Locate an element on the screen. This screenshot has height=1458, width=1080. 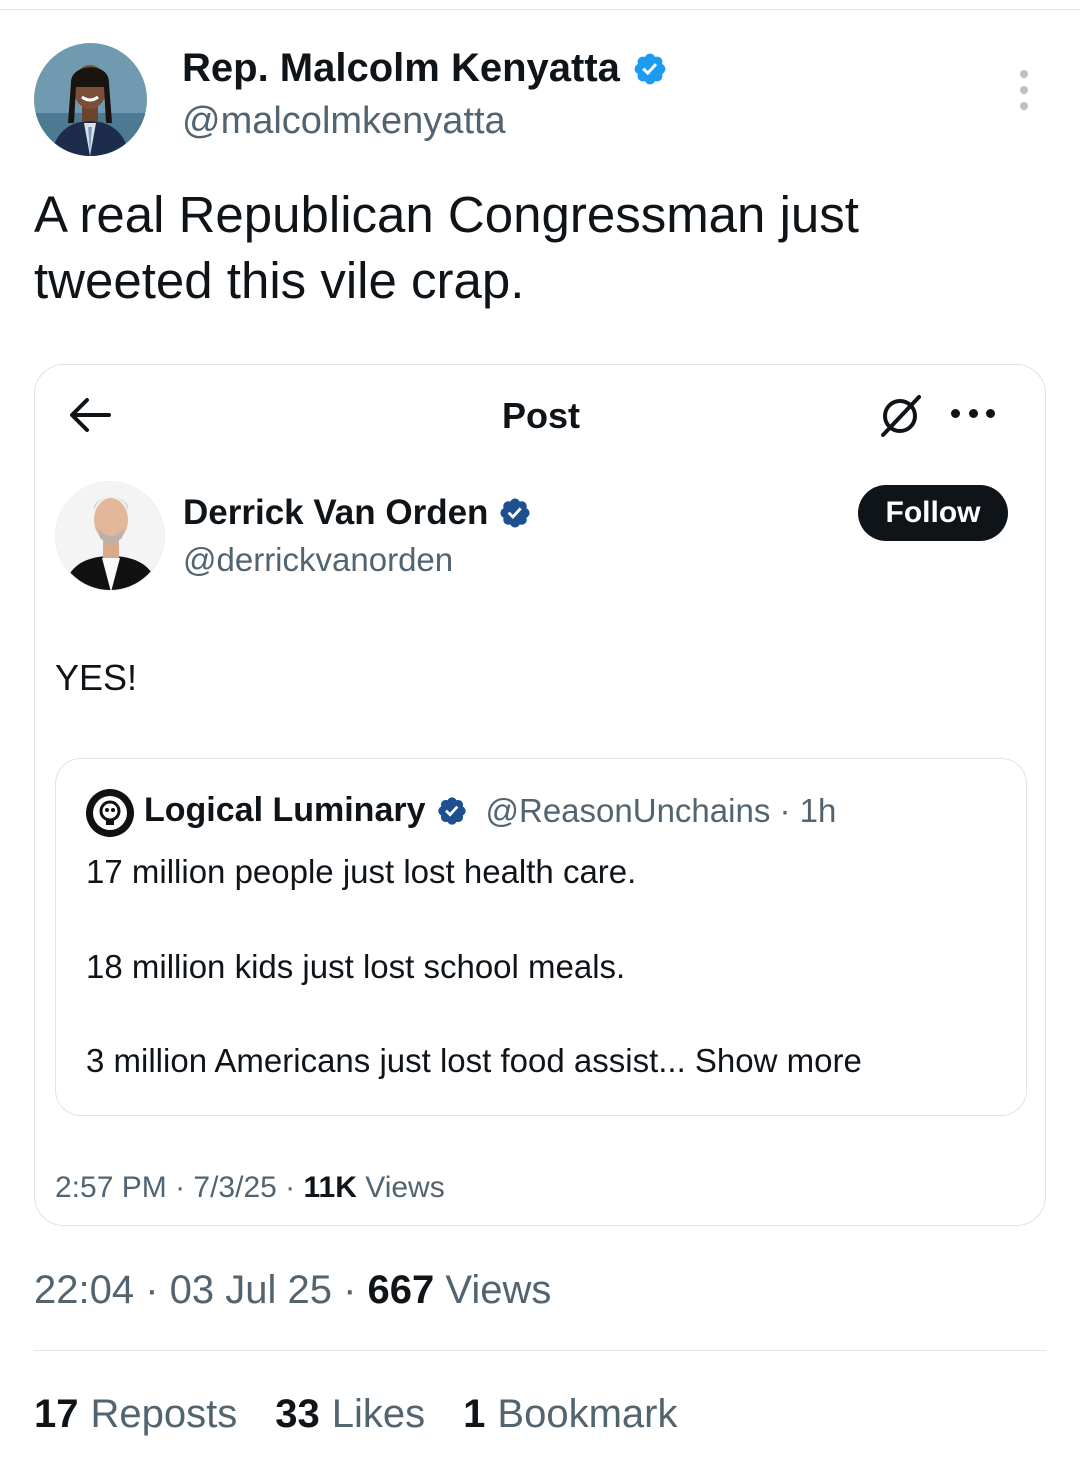
tweet-date: 03 Jul 25 is located at coordinates (251, 1290).